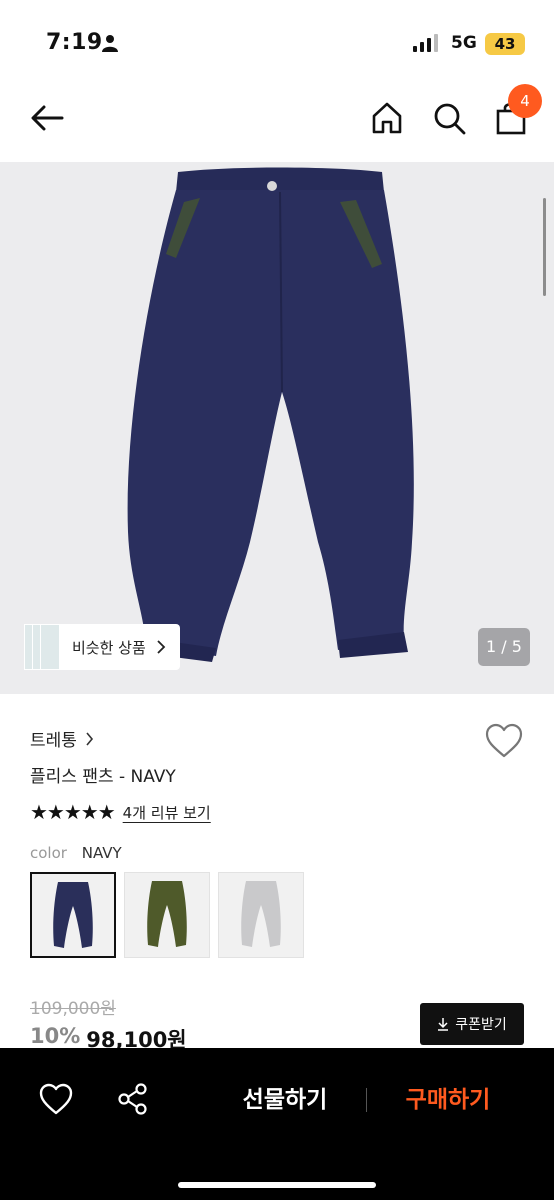 The image size is (554, 1200). I want to click on color-row: color NAVY, so click(76, 853).